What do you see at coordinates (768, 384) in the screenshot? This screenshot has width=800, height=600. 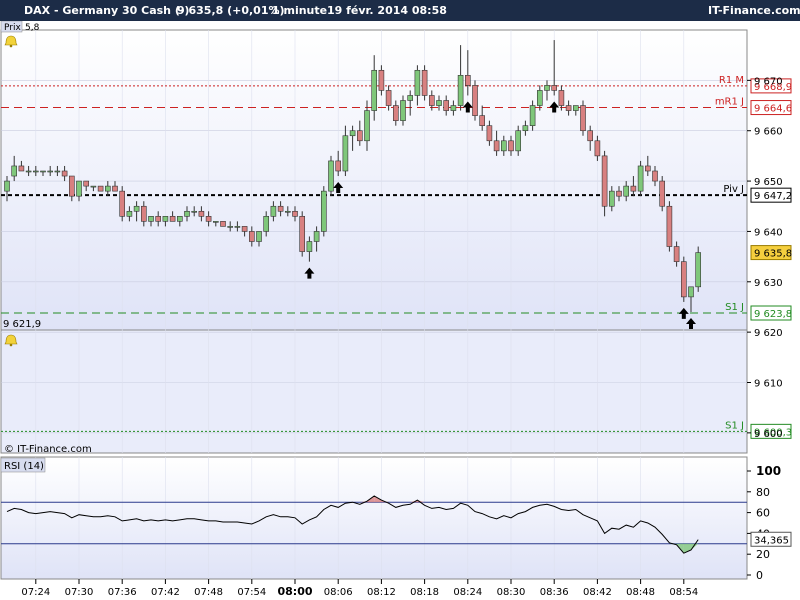 I see `price-tick-label: 9 610` at bounding box center [768, 384].